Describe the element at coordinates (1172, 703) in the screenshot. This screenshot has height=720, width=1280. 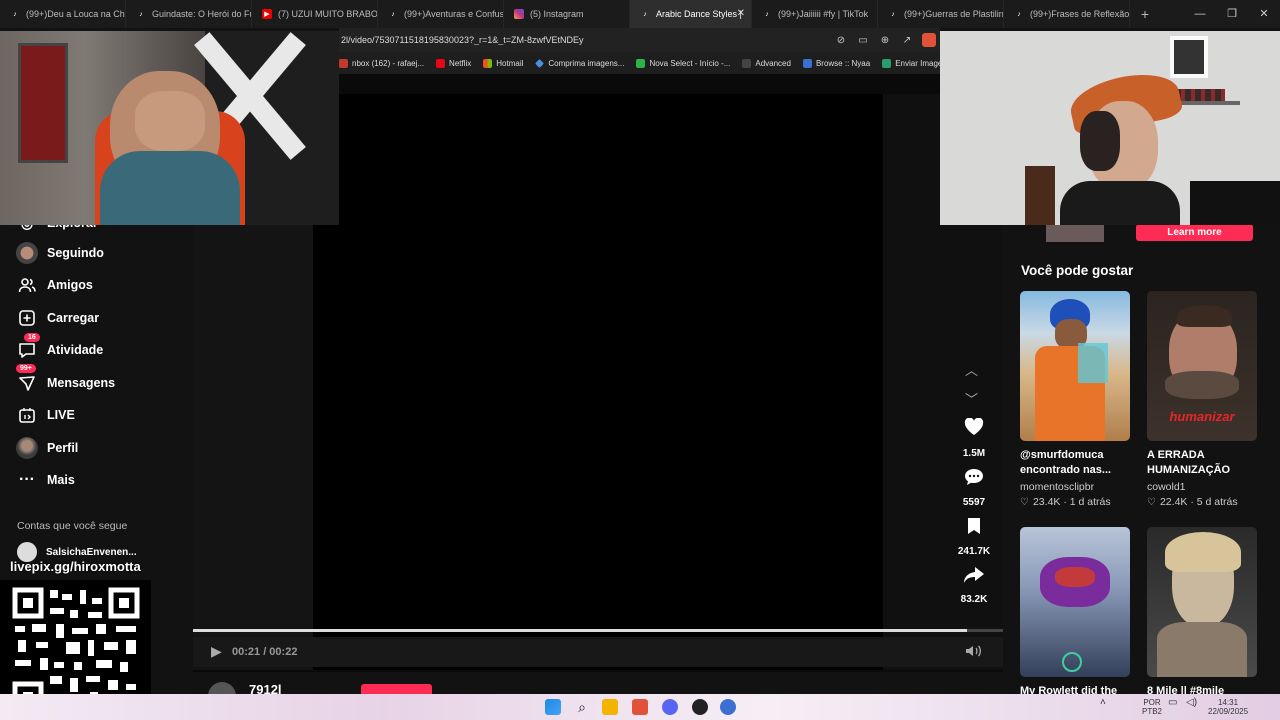
I see `network-icon: ▭` at that location.